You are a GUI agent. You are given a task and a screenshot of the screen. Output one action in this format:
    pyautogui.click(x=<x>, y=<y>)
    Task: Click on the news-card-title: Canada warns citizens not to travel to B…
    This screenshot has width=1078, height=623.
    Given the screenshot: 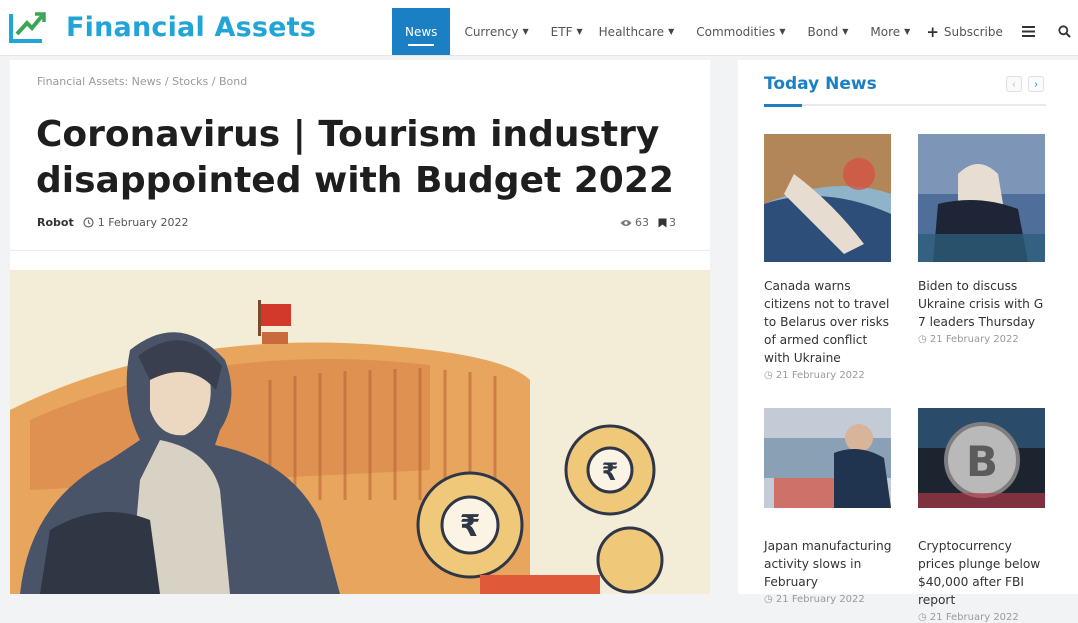 What is the action you would take?
    pyautogui.click(x=828, y=322)
    